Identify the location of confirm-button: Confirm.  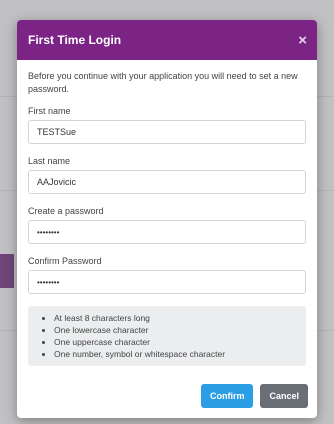
(227, 396).